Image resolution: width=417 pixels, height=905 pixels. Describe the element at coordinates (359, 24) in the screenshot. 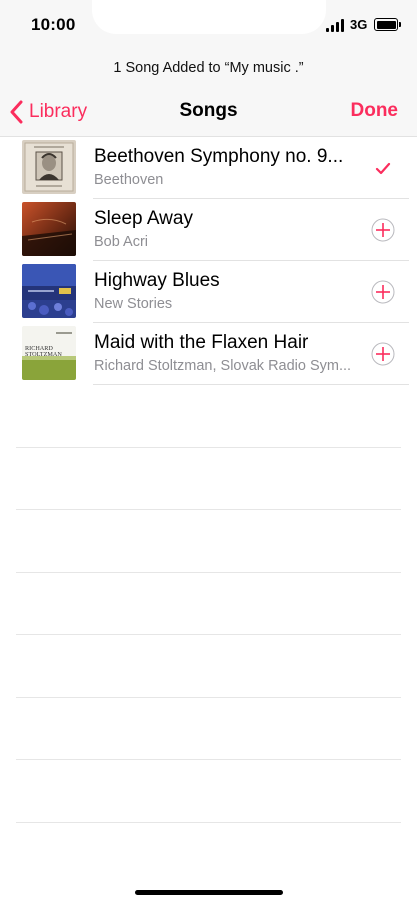

I see `network-type: 3G` at that location.